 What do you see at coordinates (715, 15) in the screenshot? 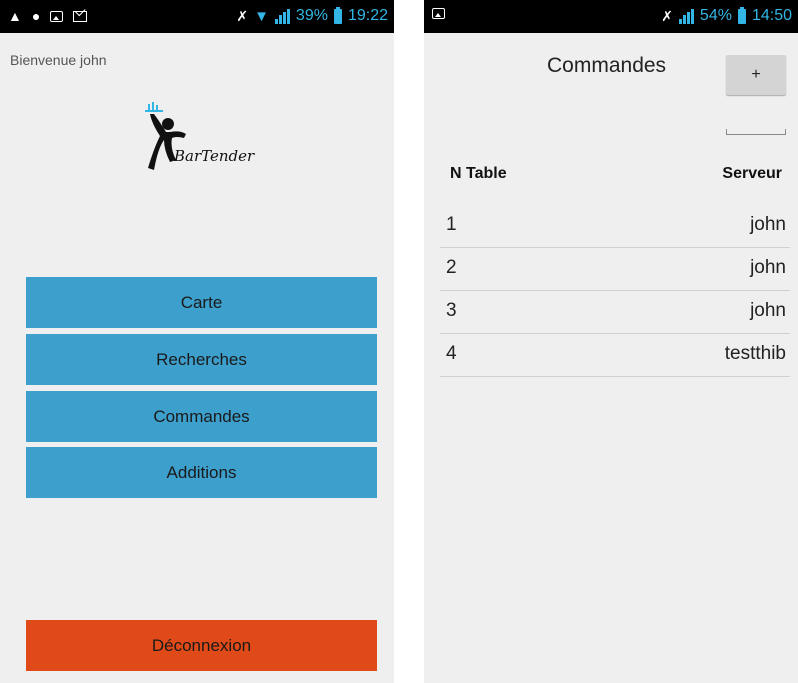
I see `battery-percent: 54%` at bounding box center [715, 15].